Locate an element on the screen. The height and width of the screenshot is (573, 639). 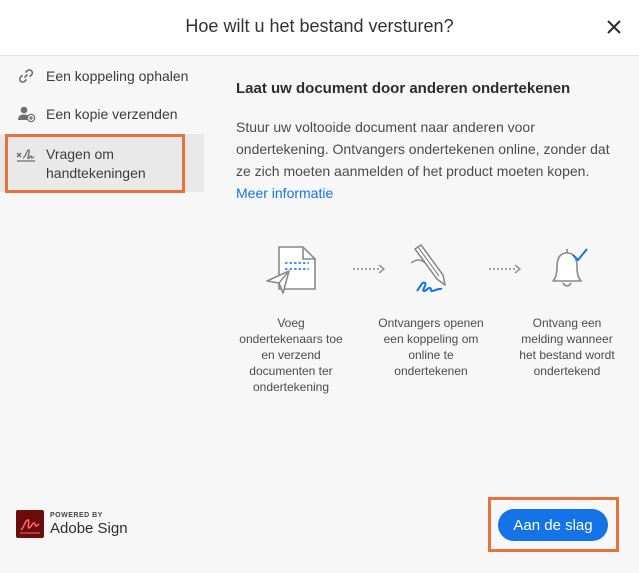
adobe-sign-mark-icon is located at coordinates (30, 524).